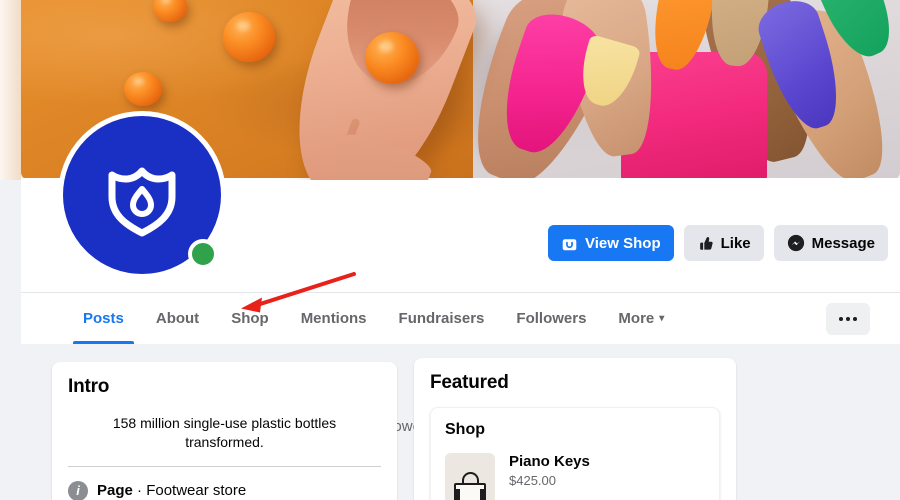 The image size is (900, 500). Describe the element at coordinates (662, 318) in the screenshot. I see `chevron-down-icon: ▾` at that location.